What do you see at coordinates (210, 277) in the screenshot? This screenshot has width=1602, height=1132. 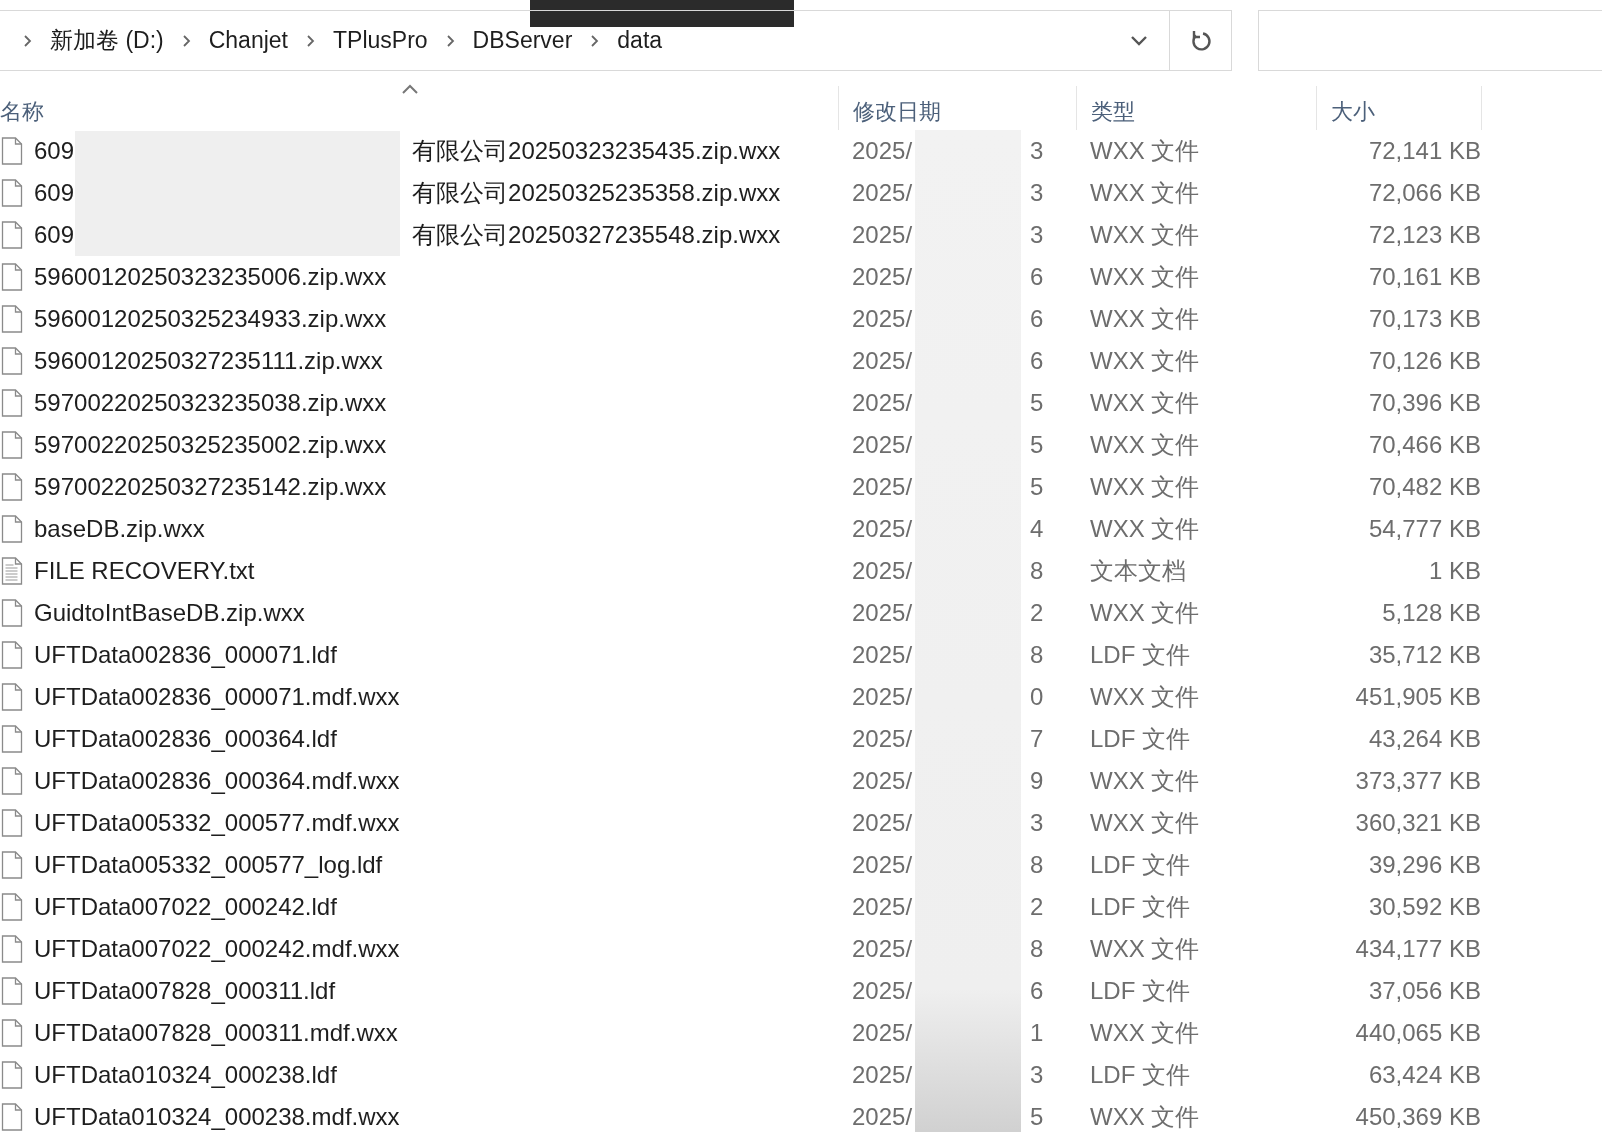 I see `file-name: 59600120250323235006.zip.wxx` at bounding box center [210, 277].